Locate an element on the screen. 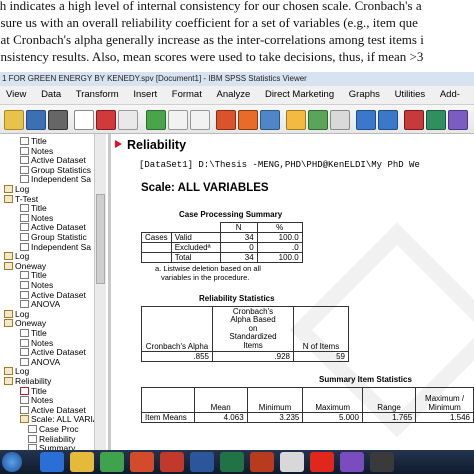 Image resolution: width=474 pixels, height=474 pixels. show-icon is located at coordinates (318, 120).